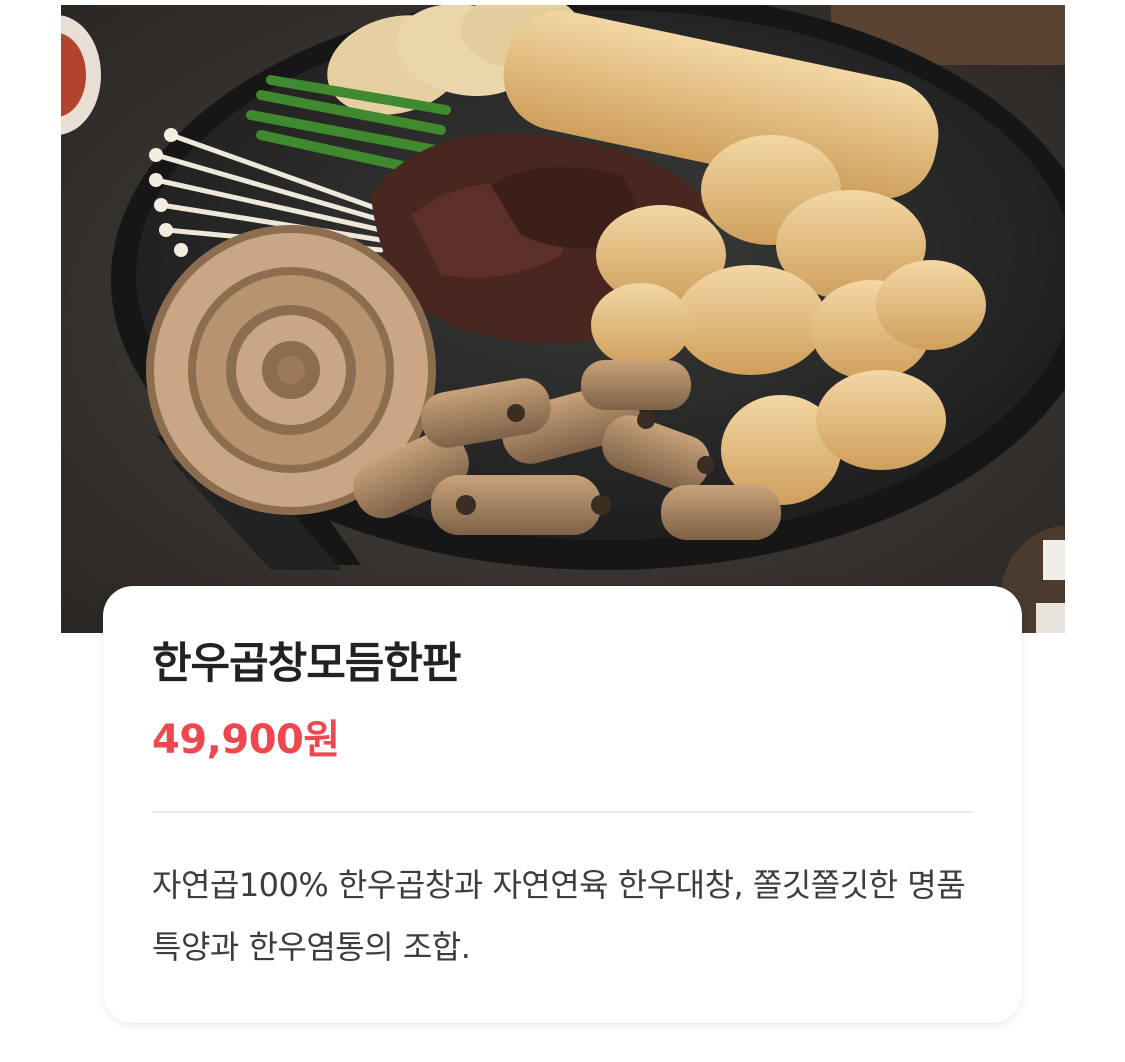 Image resolution: width=1125 pixels, height=1062 pixels. What do you see at coordinates (562, 812) in the screenshot?
I see `divider` at bounding box center [562, 812].